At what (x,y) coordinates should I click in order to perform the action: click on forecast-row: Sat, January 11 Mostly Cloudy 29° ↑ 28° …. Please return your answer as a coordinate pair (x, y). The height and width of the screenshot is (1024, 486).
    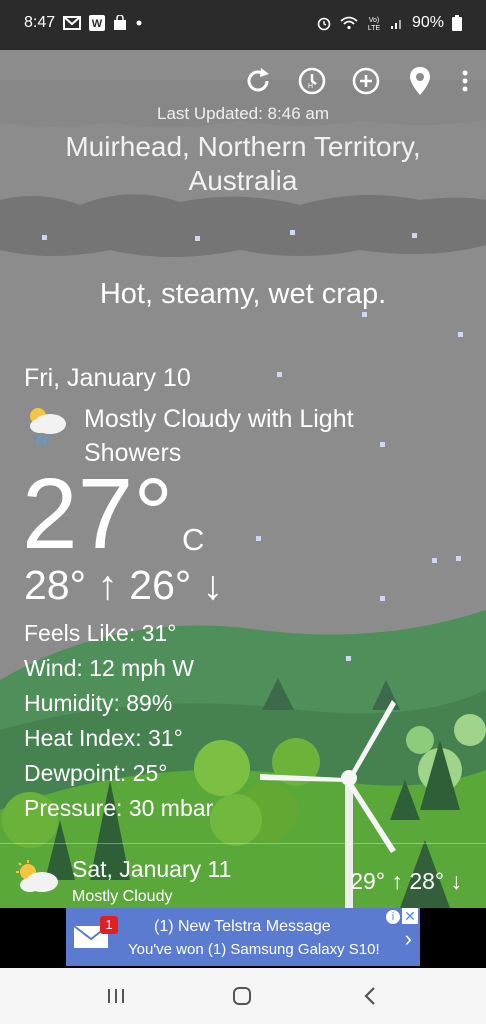
    Looking at the image, I should click on (243, 876).